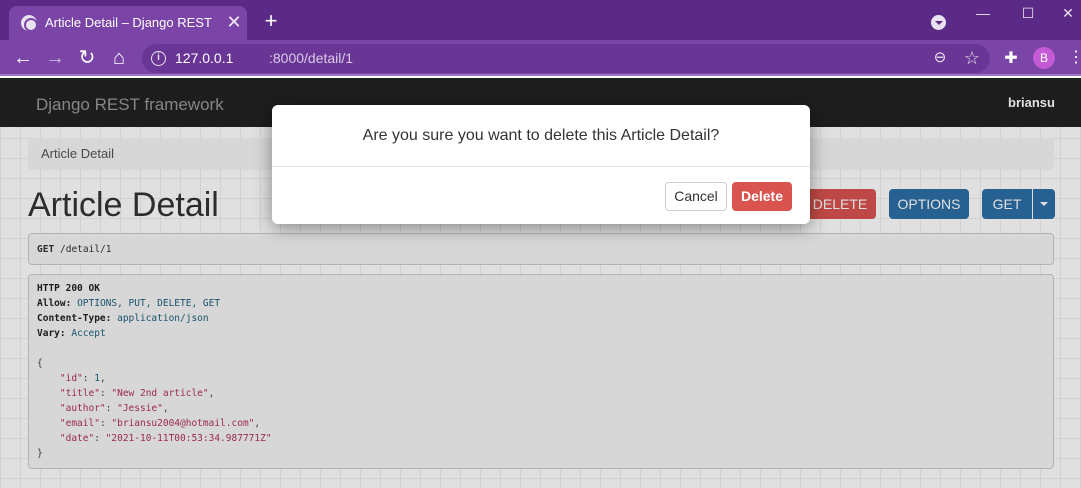  Describe the element at coordinates (696, 196) in the screenshot. I see `modal-cancel-button: Cancel` at that location.